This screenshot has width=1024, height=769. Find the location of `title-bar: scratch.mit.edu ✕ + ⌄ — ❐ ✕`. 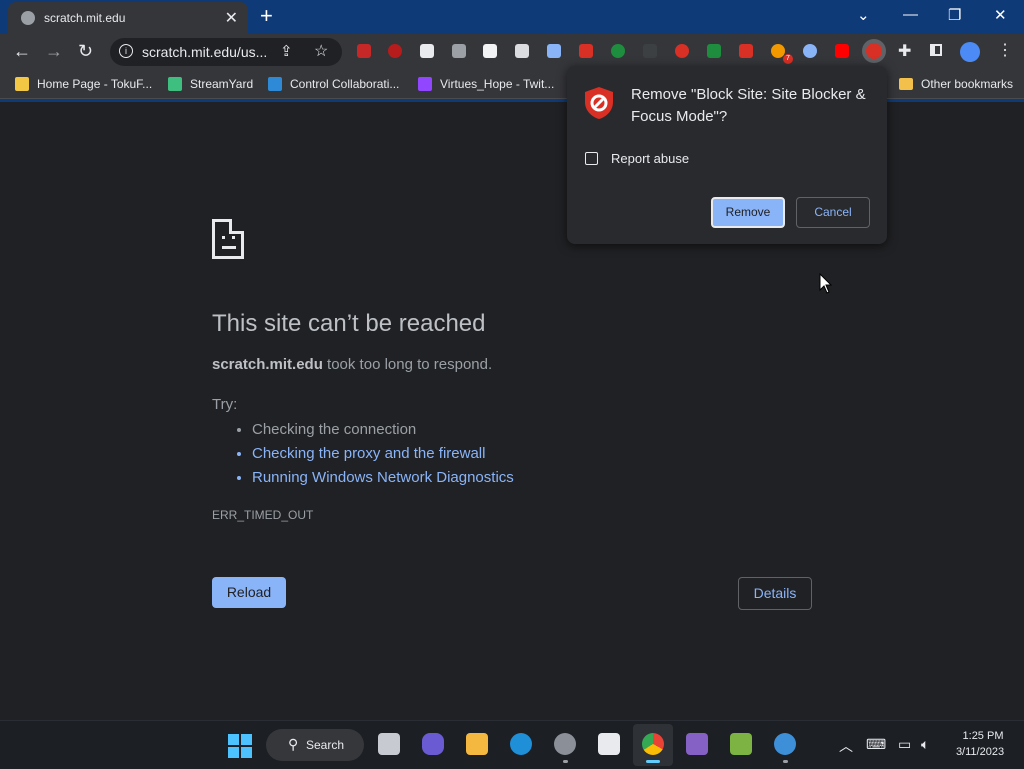

title-bar: scratch.mit.edu ✕ + ⌄ — ❐ ✕ is located at coordinates (512, 17).